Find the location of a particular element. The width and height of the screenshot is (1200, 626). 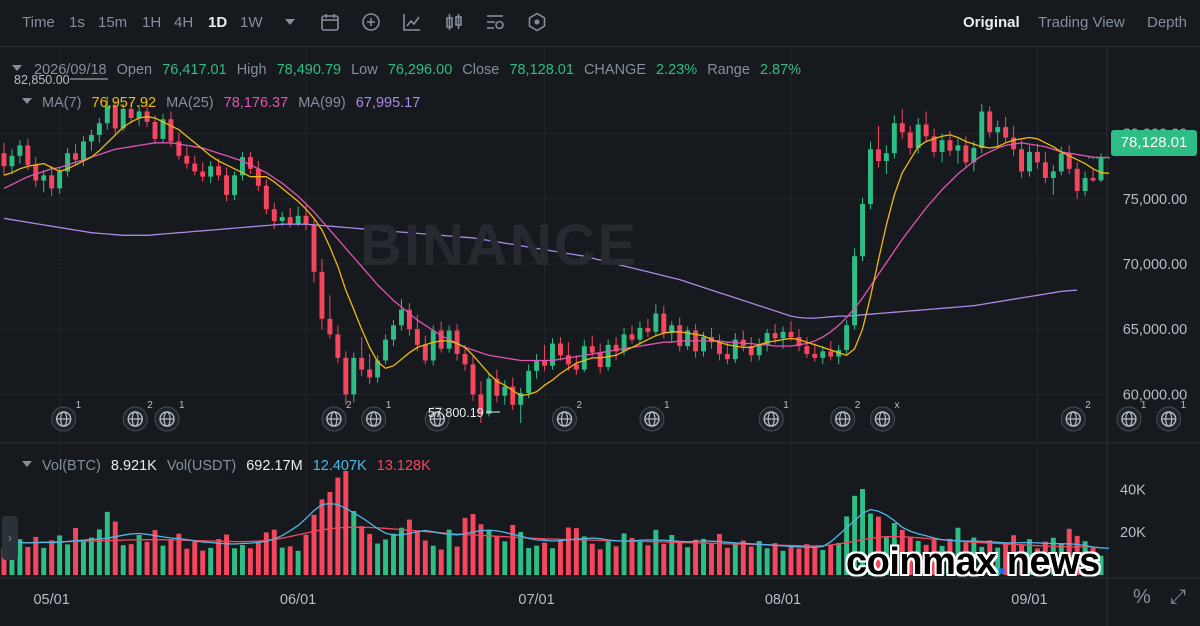

volume-axis-label: 40K is located at coordinates (1133, 490).